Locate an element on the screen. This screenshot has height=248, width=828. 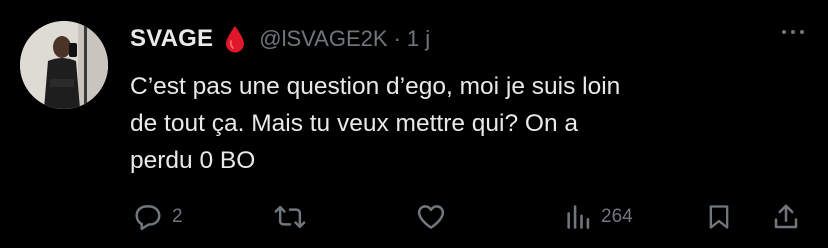
reply-button: 2 is located at coordinates (158, 217).